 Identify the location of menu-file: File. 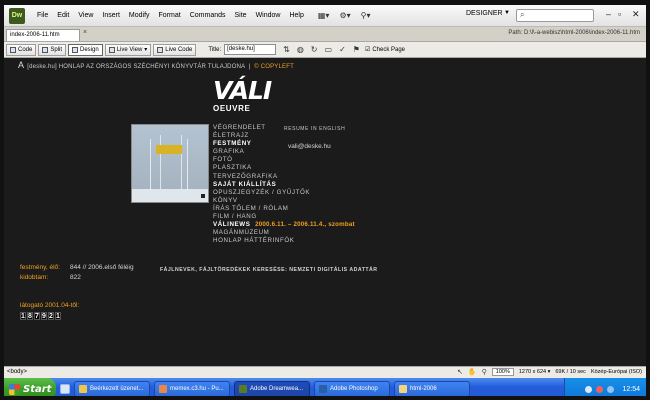
(42, 15).